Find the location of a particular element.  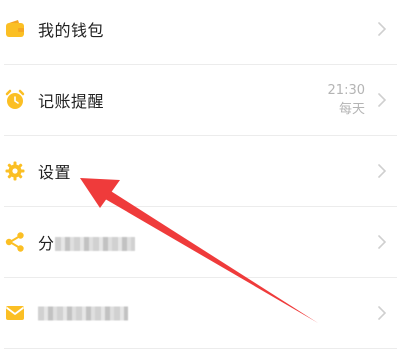

mail-icon is located at coordinates (15, 312).